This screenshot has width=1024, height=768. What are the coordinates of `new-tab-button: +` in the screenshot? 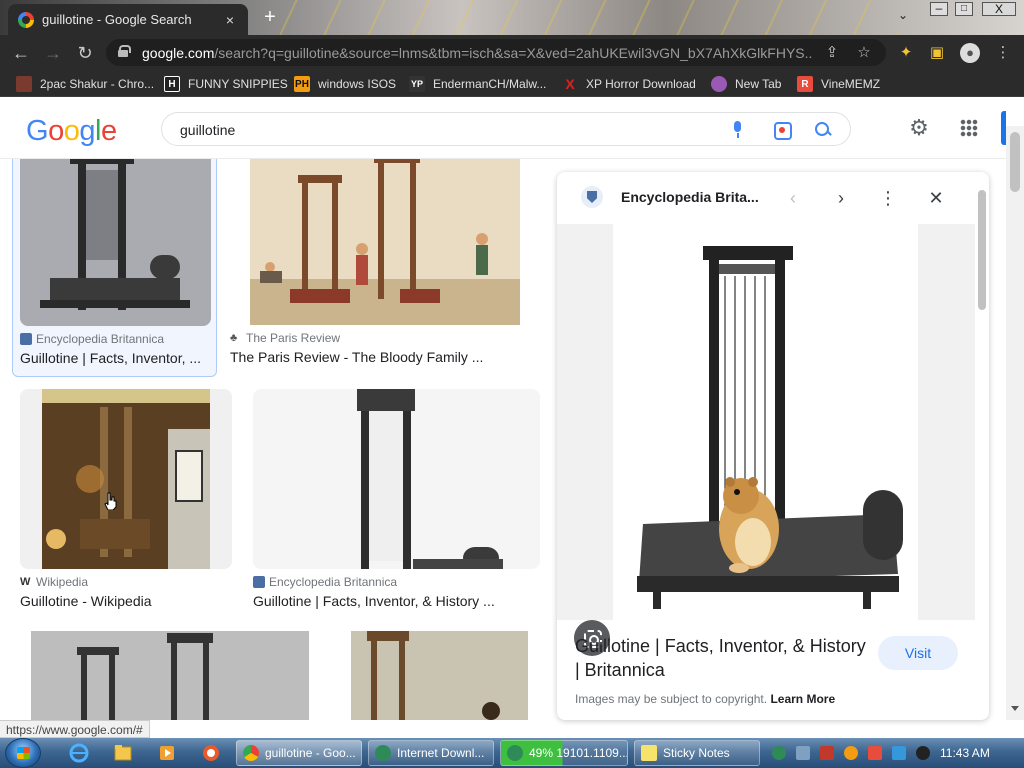 It's located at (270, 17).